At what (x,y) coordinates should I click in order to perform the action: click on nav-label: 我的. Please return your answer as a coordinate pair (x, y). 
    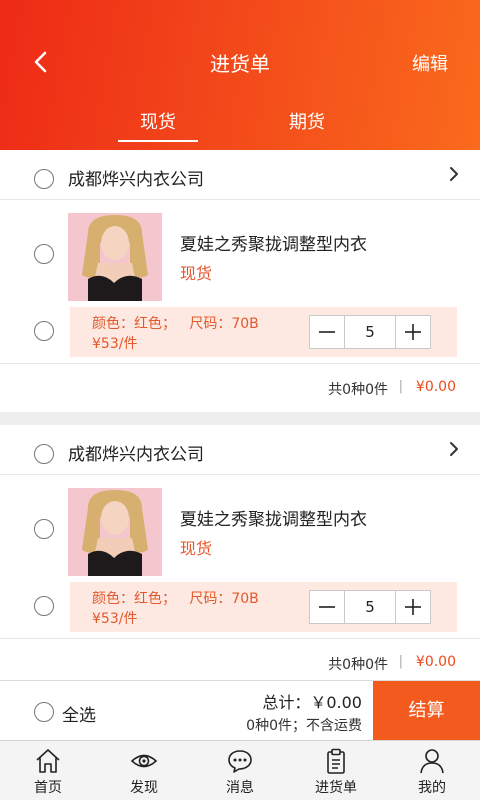
    Looking at the image, I should click on (432, 788).